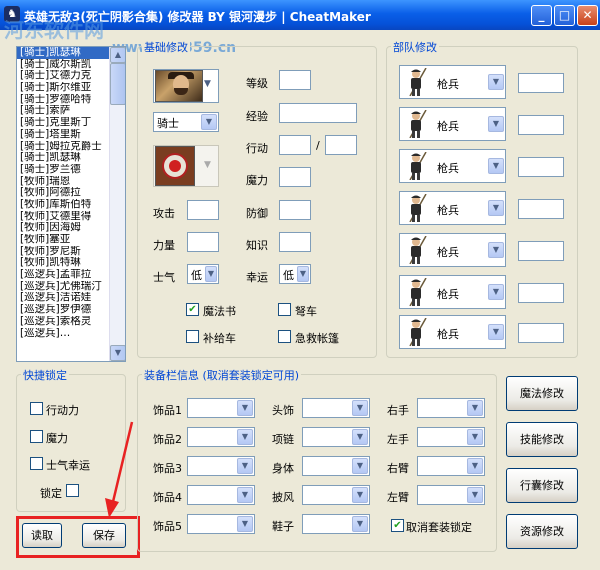  What do you see at coordinates (63, 275) in the screenshot?
I see `character-list-item: [巡逻兵]孟菲拉` at bounding box center [63, 275].